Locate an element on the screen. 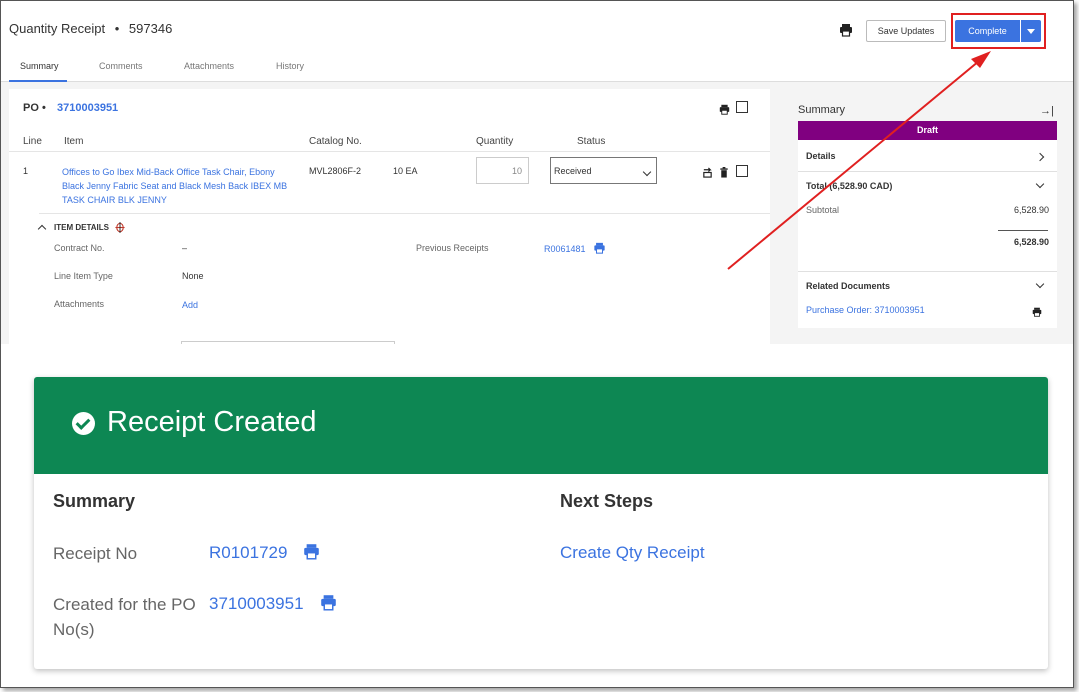  item-details-toggle: ITEM DETAILS is located at coordinates (81, 228).